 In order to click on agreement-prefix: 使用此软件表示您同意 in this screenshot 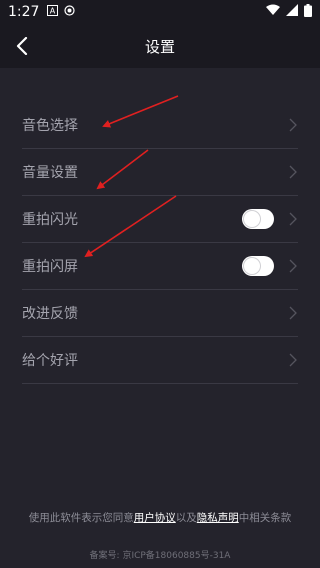, I will do `click(81, 518)`.